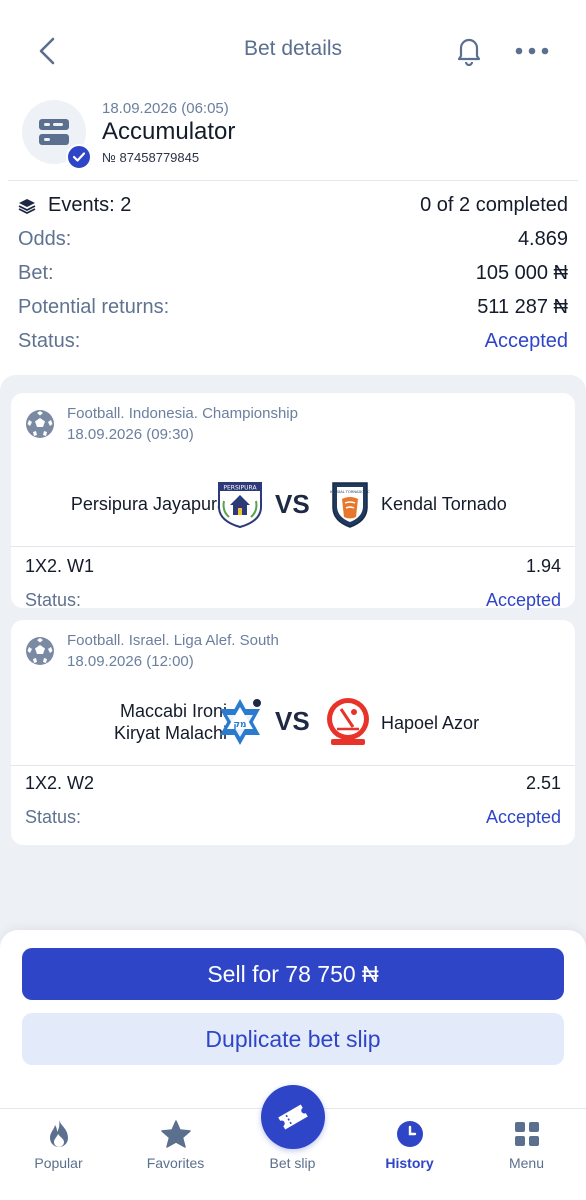  I want to click on ticket-icon, so click(293, 1117).